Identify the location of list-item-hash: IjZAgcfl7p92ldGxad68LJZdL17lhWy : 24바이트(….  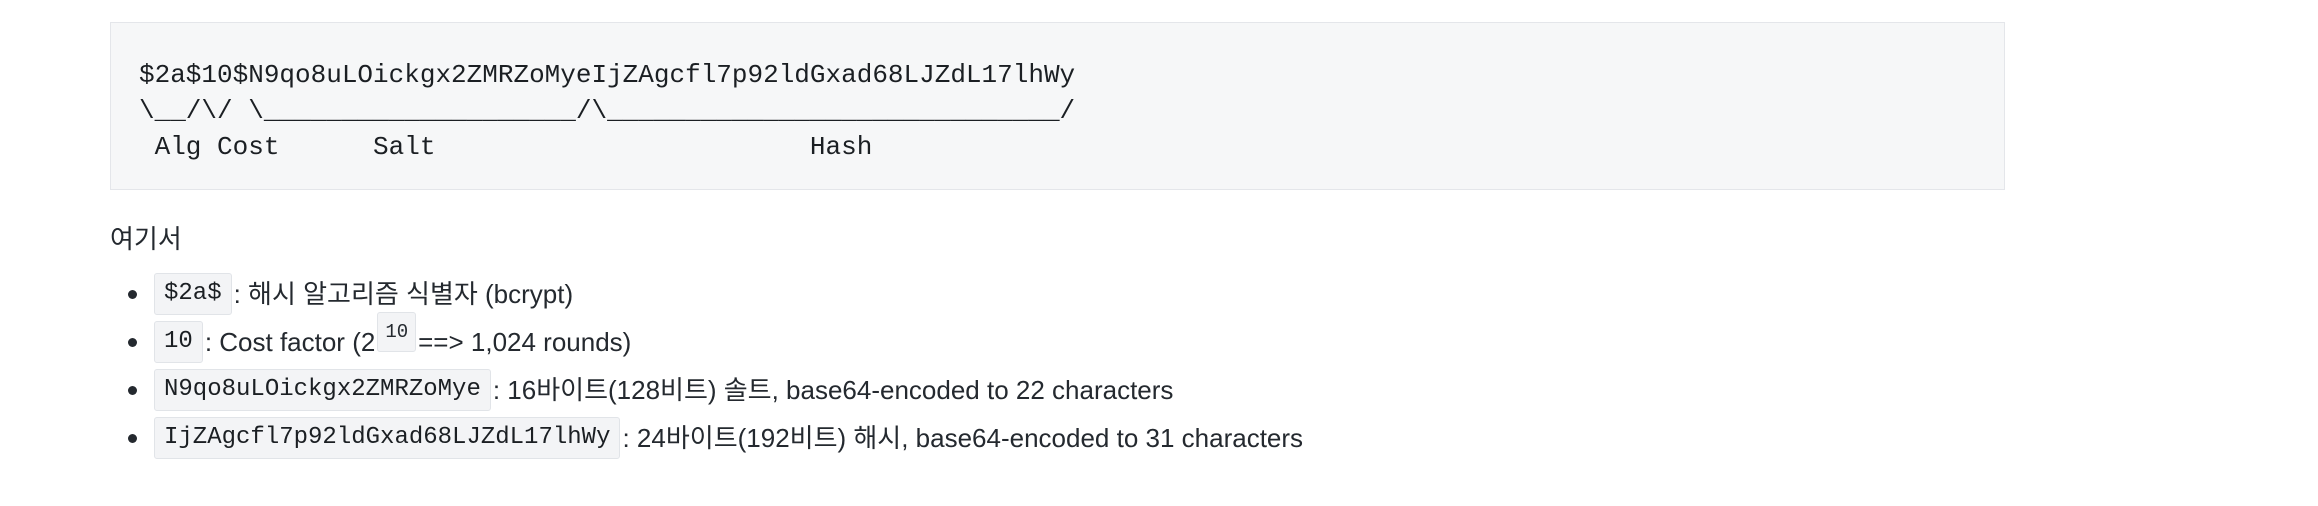
(1069, 438).